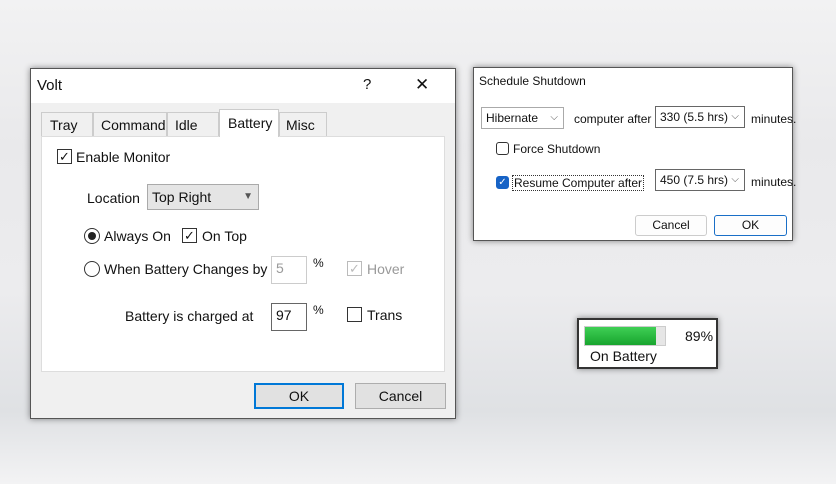 The width and height of the screenshot is (836, 484). I want to click on battery-percent: 89%, so click(699, 336).